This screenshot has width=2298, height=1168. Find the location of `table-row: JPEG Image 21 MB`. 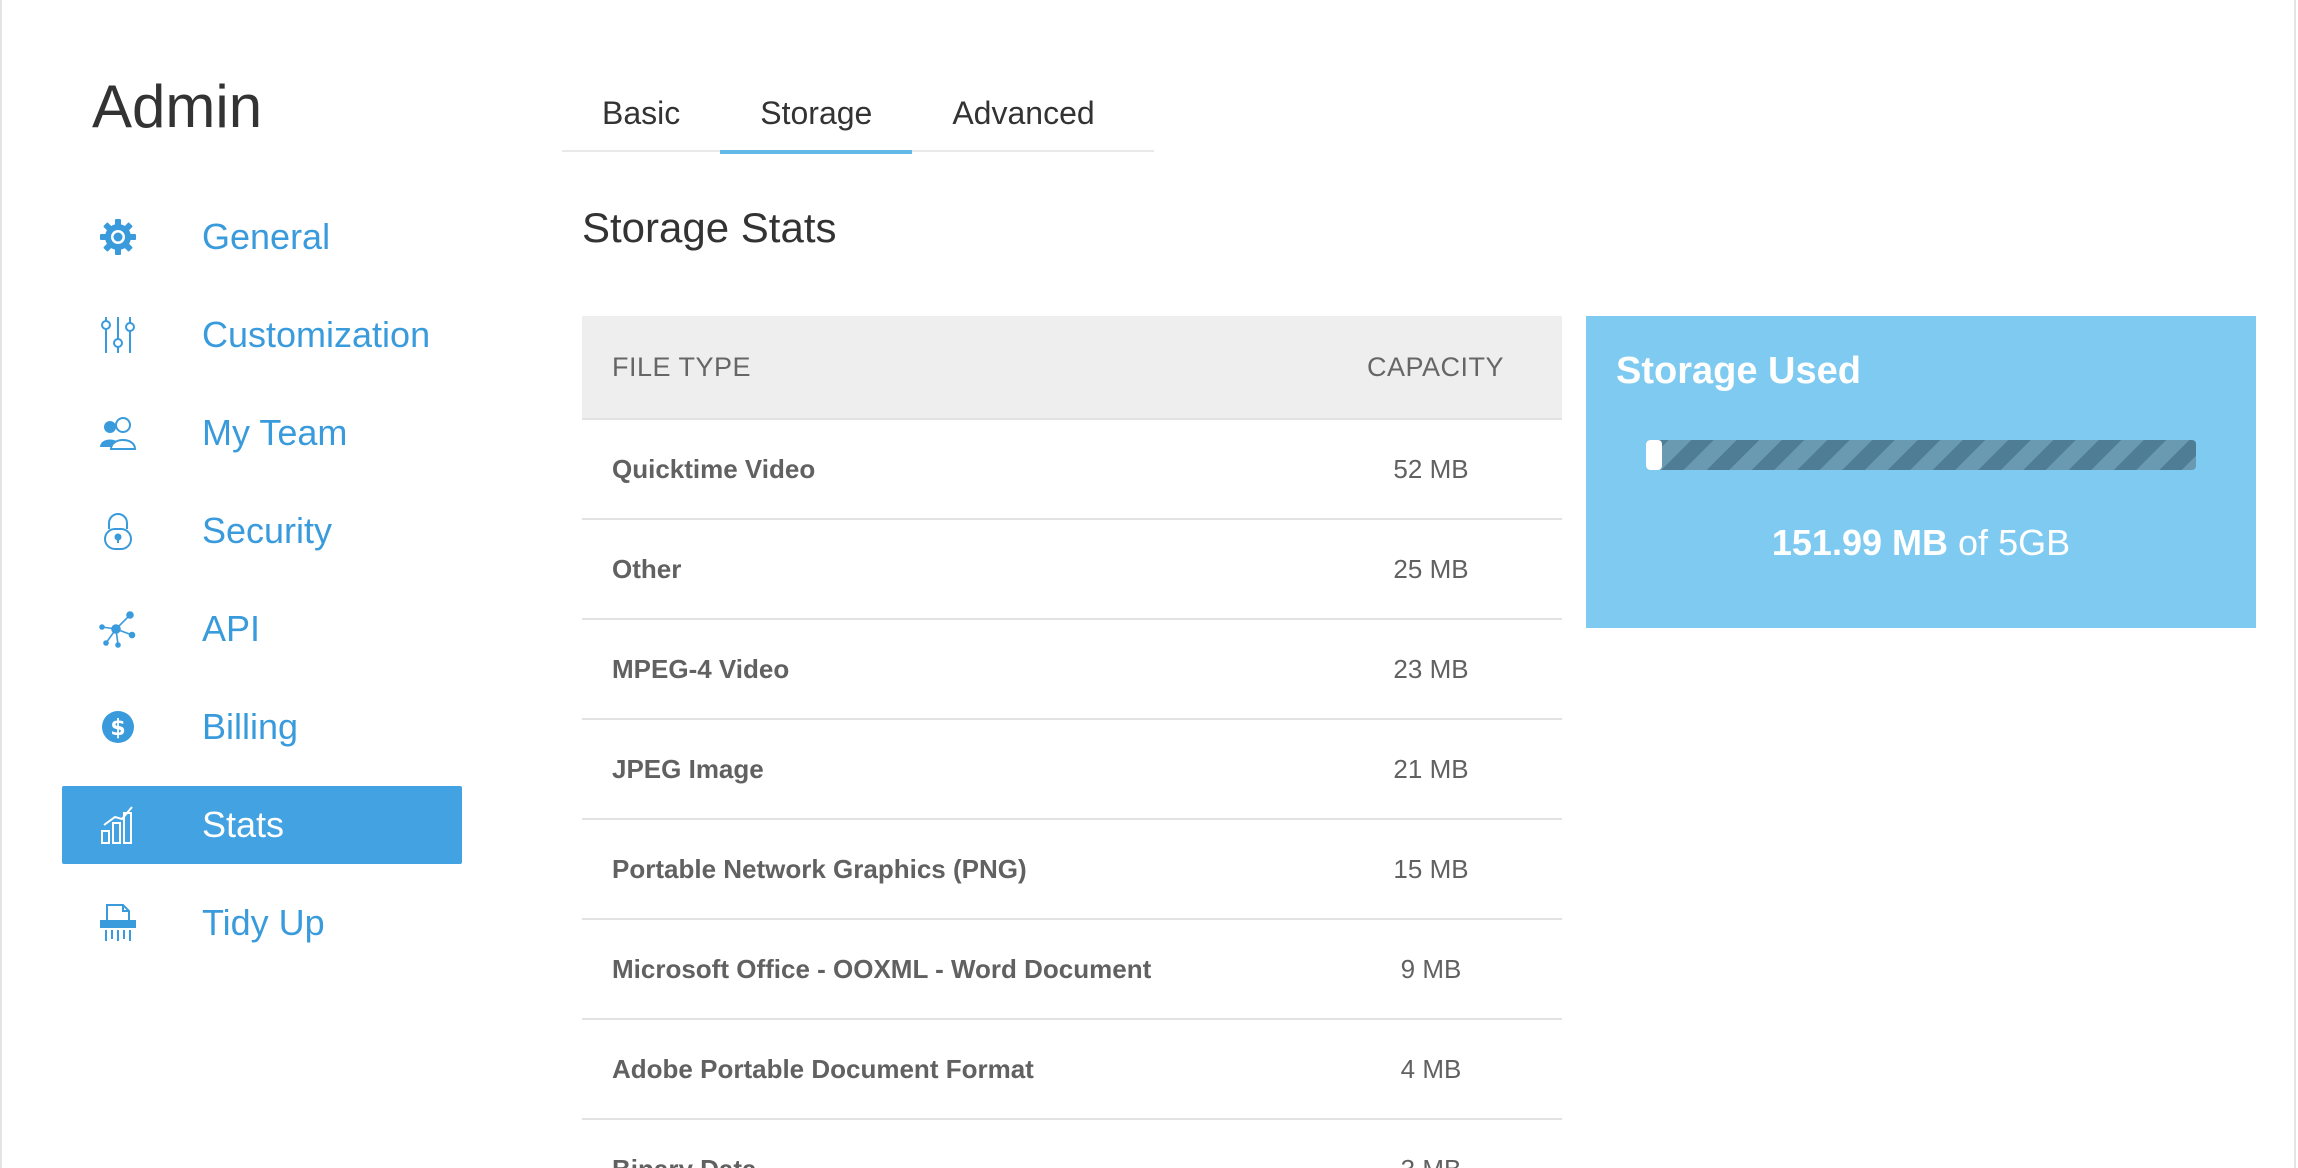

table-row: JPEG Image 21 MB is located at coordinates (1072, 770).